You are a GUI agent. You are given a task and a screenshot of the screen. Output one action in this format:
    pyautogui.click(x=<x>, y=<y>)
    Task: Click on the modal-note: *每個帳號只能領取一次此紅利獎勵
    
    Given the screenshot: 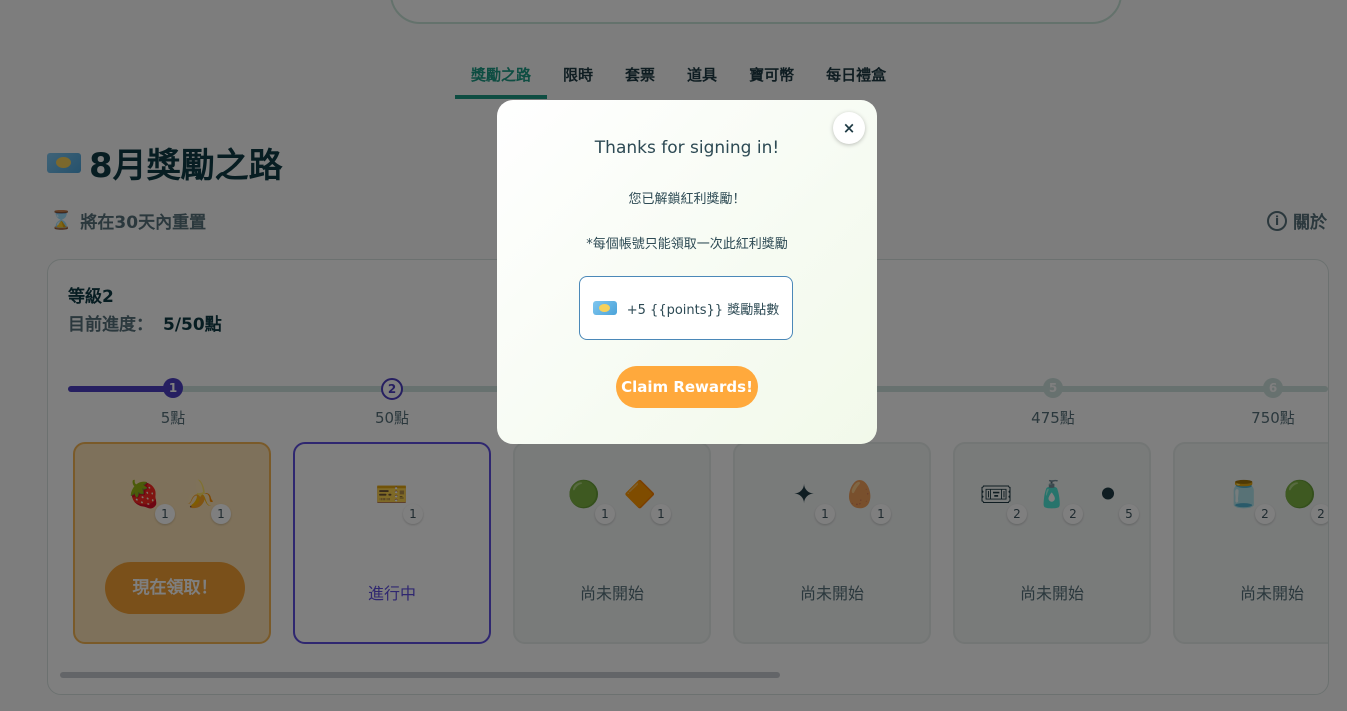 What is the action you would take?
    pyautogui.click(x=687, y=244)
    